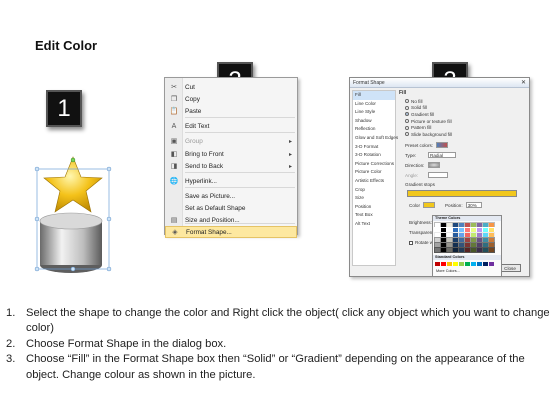  Describe the element at coordinates (374, 181) in the screenshot. I see `sidebar-item-artistic-effects: Artistic Effects` at that location.